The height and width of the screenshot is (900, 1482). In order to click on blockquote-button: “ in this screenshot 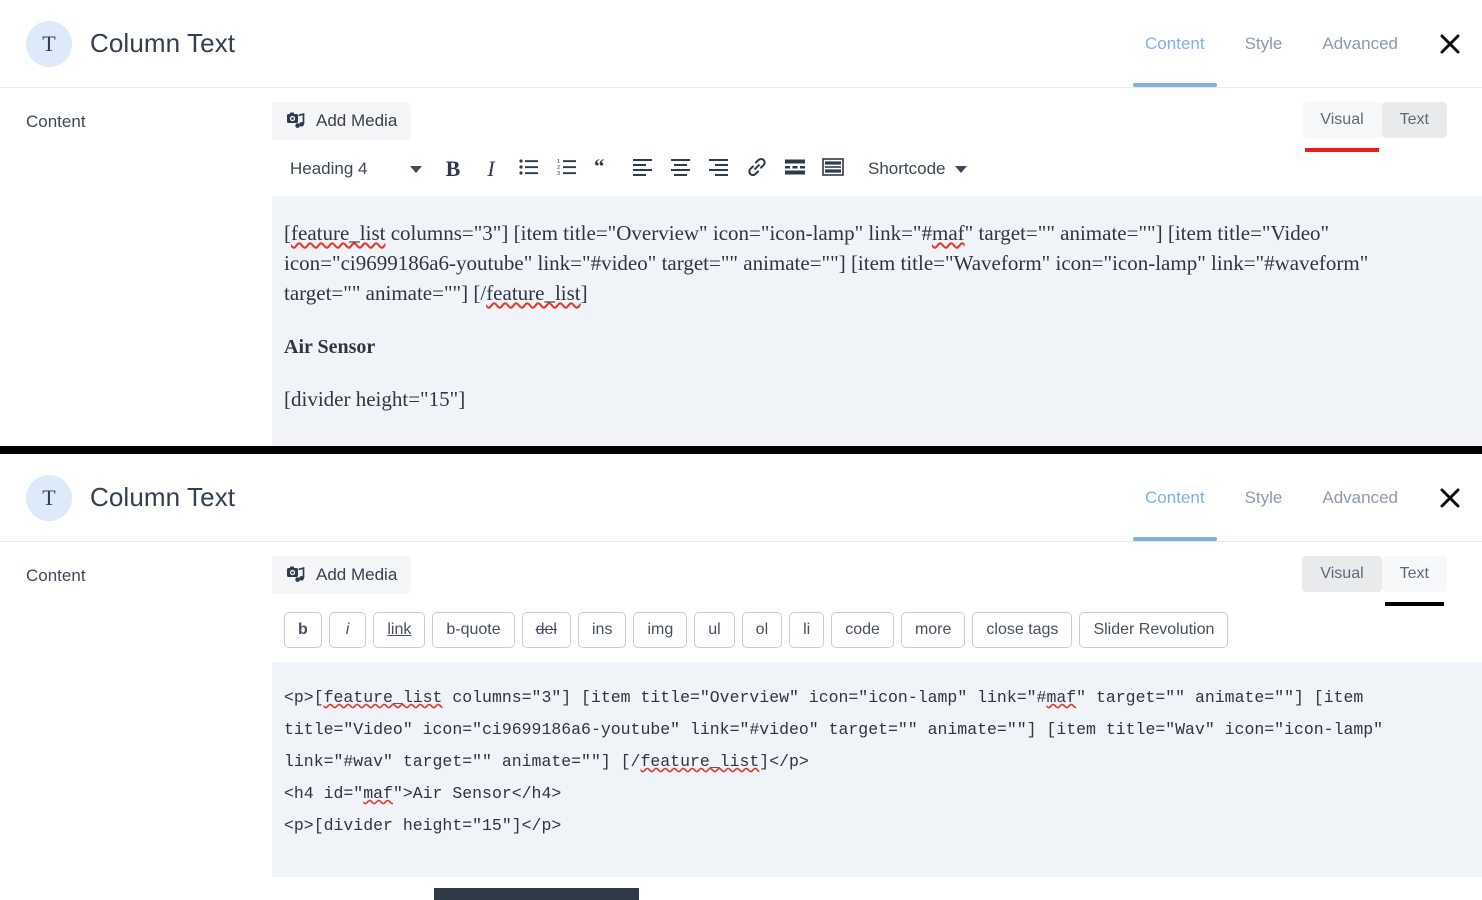, I will do `click(605, 169)`.